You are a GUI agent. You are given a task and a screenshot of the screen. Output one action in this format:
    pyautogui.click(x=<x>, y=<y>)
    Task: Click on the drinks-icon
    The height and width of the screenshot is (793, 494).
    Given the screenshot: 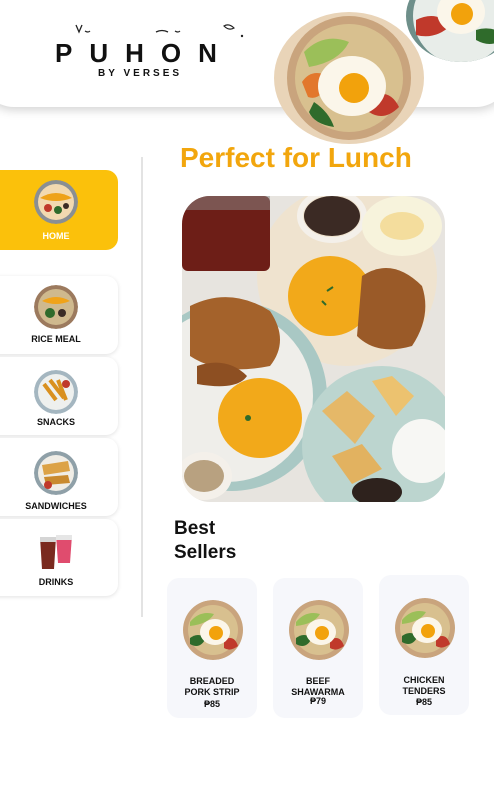 What is the action you would take?
    pyautogui.click(x=56, y=551)
    